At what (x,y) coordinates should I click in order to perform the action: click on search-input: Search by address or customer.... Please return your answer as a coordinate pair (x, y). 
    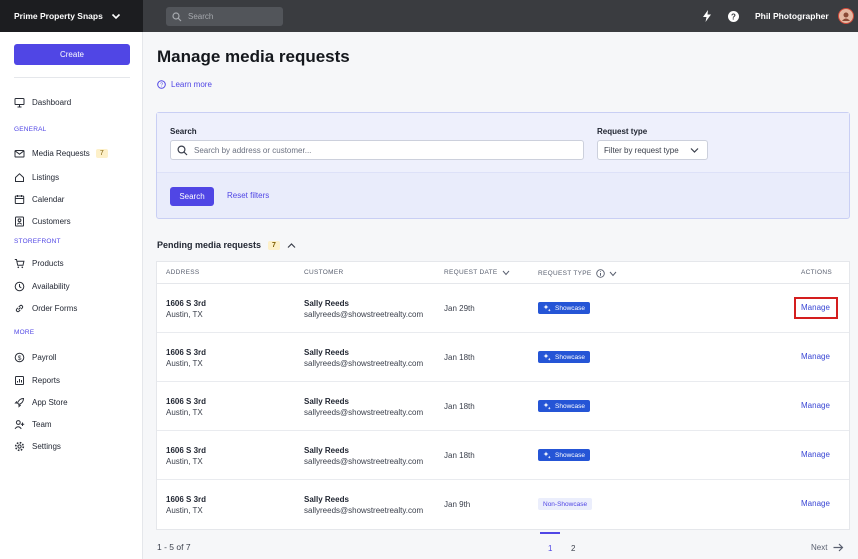
    Looking at the image, I should click on (377, 150).